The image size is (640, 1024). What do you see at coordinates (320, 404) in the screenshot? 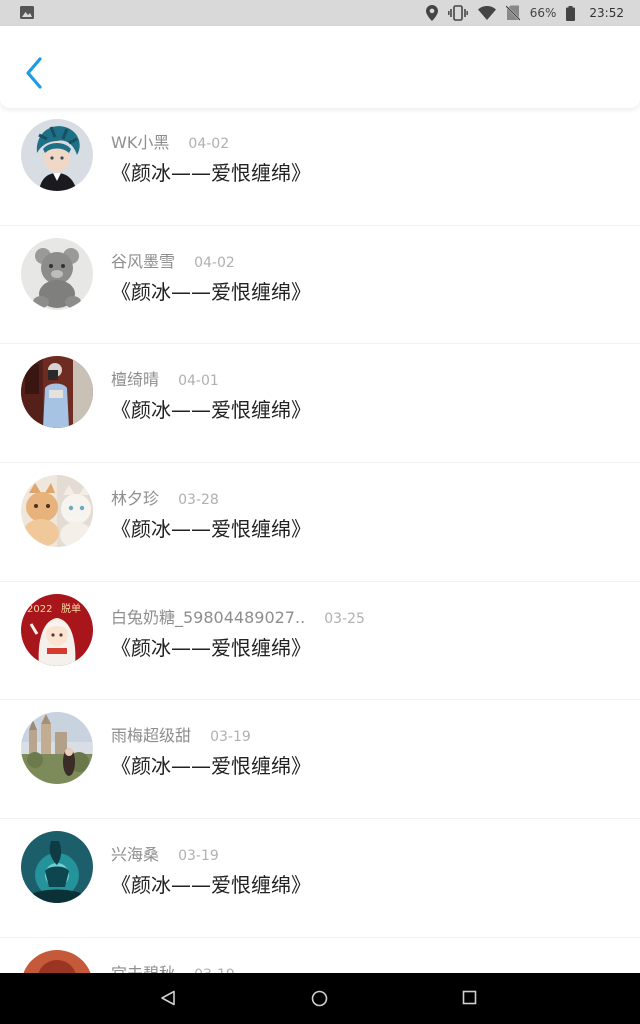
I see `list-item: 檀绮晴 04-01 《颜冰——爱恨缠绵》` at bounding box center [320, 404].